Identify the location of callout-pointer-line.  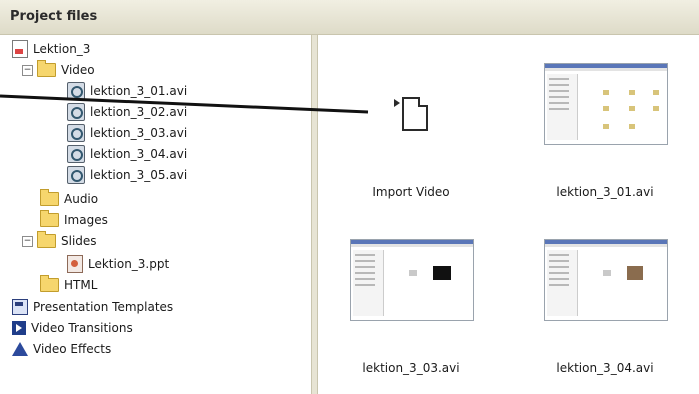
(184, 104).